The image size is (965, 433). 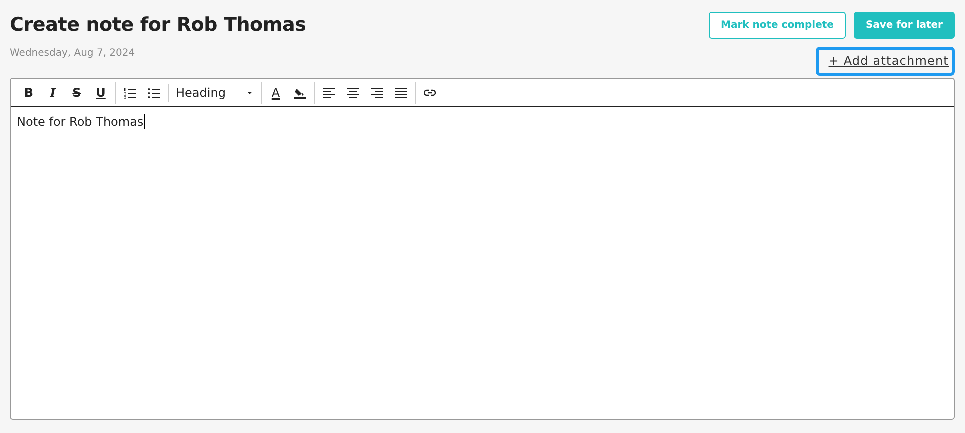 What do you see at coordinates (29, 93) in the screenshot?
I see `bold-button: B` at bounding box center [29, 93].